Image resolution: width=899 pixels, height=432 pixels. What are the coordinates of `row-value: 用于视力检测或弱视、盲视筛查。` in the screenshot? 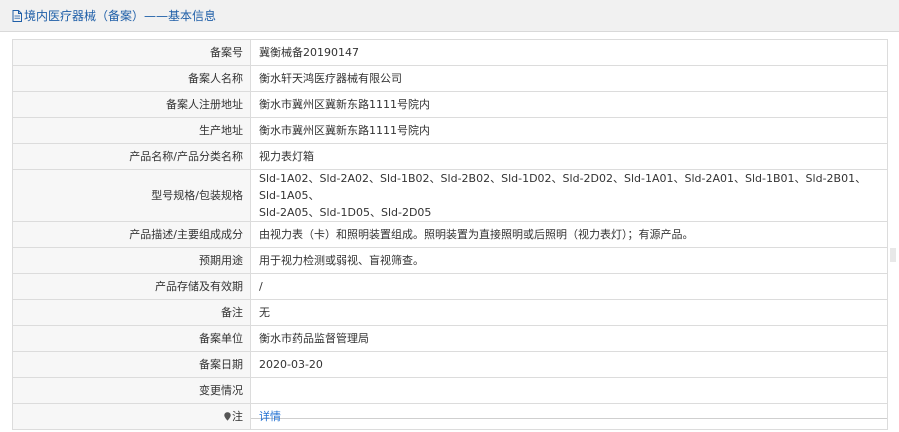 It's located at (569, 260).